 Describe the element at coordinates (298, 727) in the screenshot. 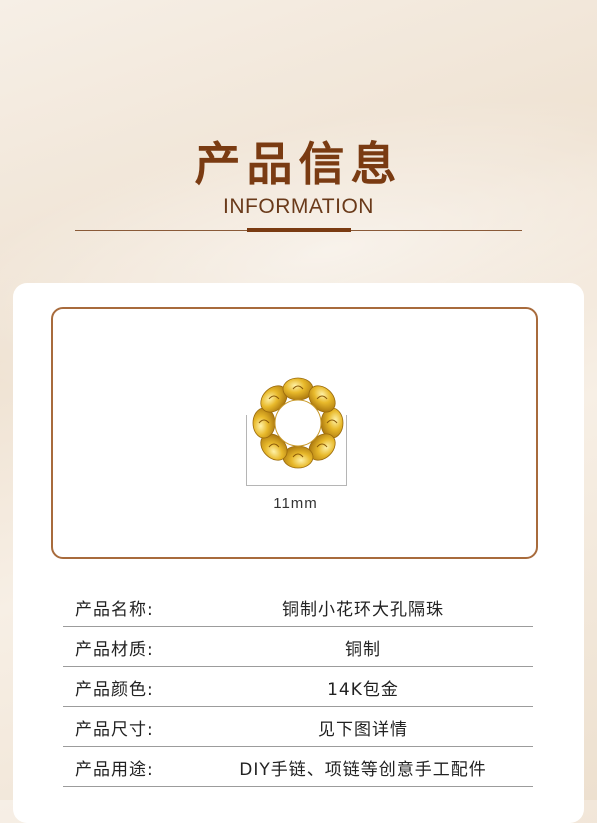

I see `spec-row-size: 产品尺寸: 见下图详情` at that location.